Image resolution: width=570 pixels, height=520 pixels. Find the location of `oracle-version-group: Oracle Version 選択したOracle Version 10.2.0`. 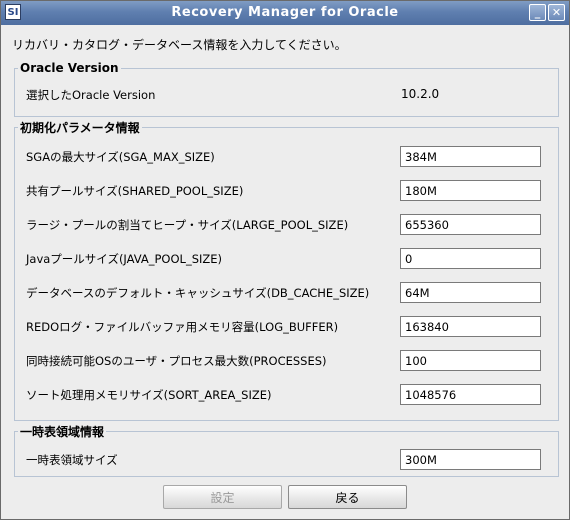

oracle-version-group: Oracle Version 選択したOracle Version 10.2.0 is located at coordinates (286, 89).